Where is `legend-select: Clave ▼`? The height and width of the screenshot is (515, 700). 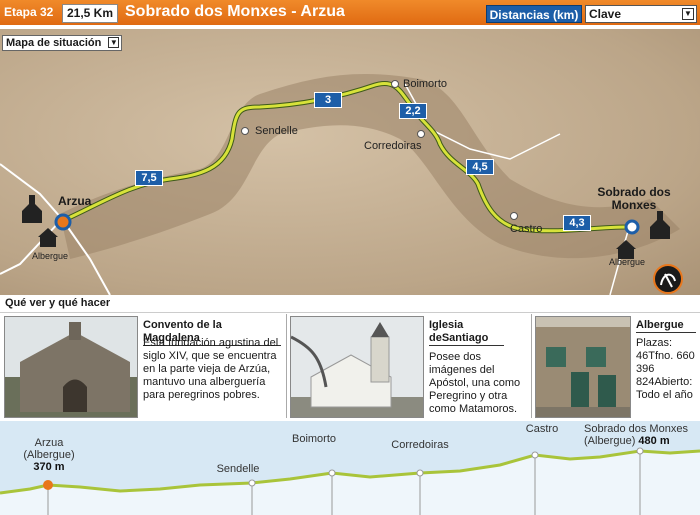
legend-select: Clave ▼ is located at coordinates (641, 14).